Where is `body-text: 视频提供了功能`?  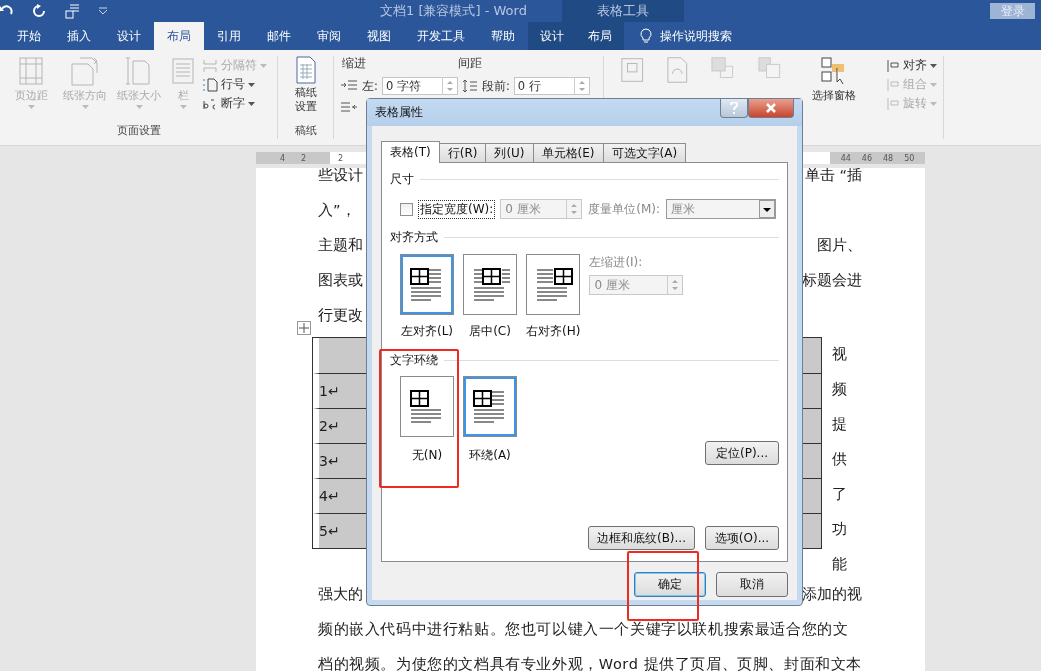
body-text: 视频提供了功能 is located at coordinates (839, 459).